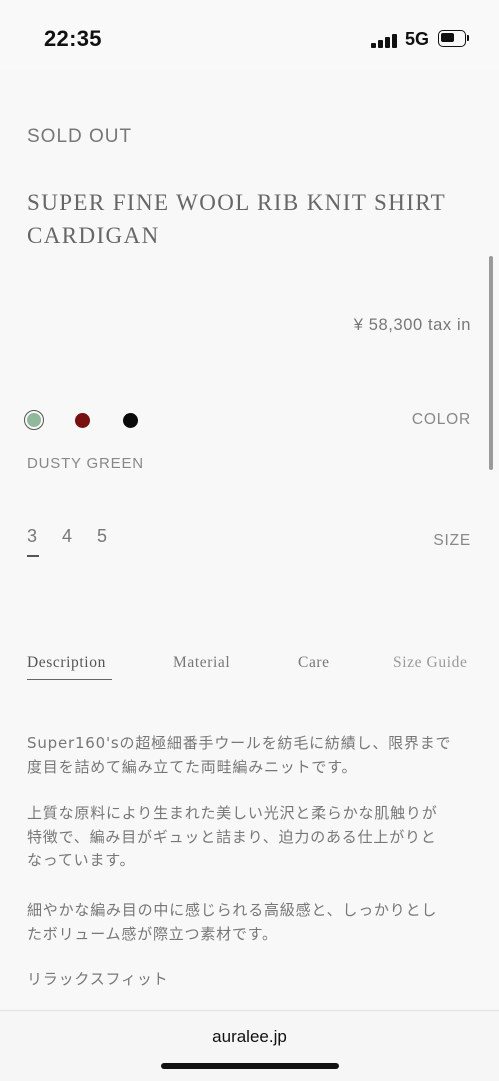 The height and width of the screenshot is (1081, 499). What do you see at coordinates (81, 860) in the screenshot?
I see `description-line: なっています。` at bounding box center [81, 860].